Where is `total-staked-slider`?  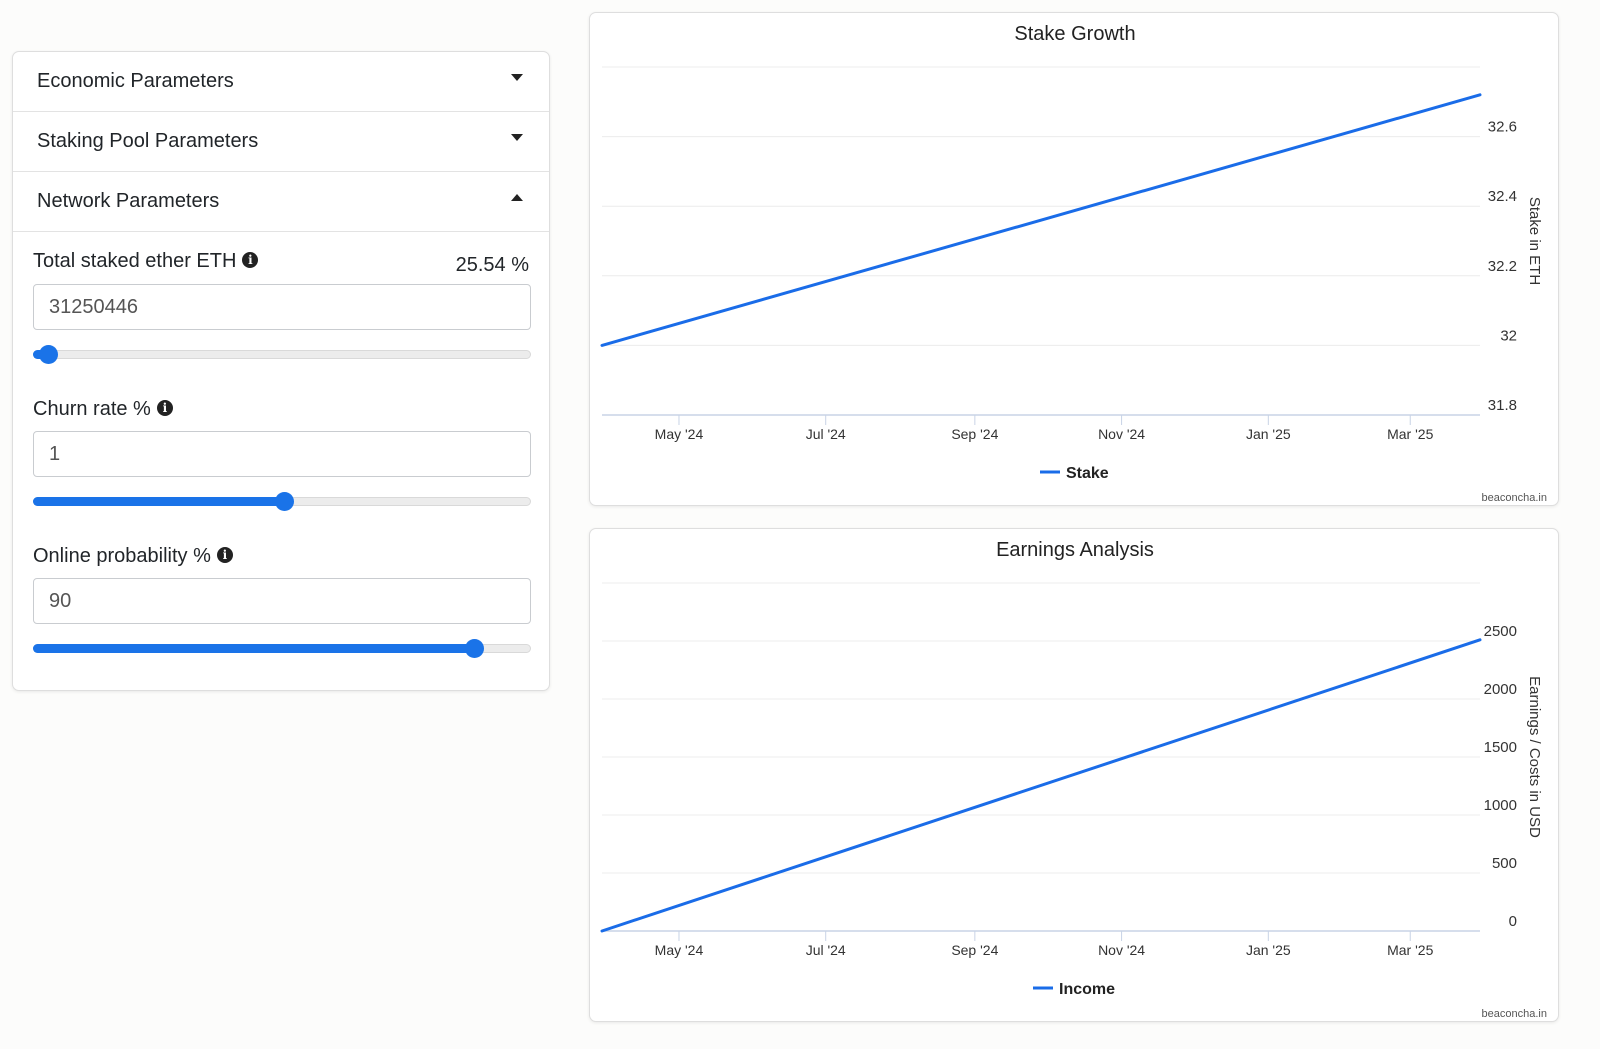
total-staked-slider is located at coordinates (282, 354).